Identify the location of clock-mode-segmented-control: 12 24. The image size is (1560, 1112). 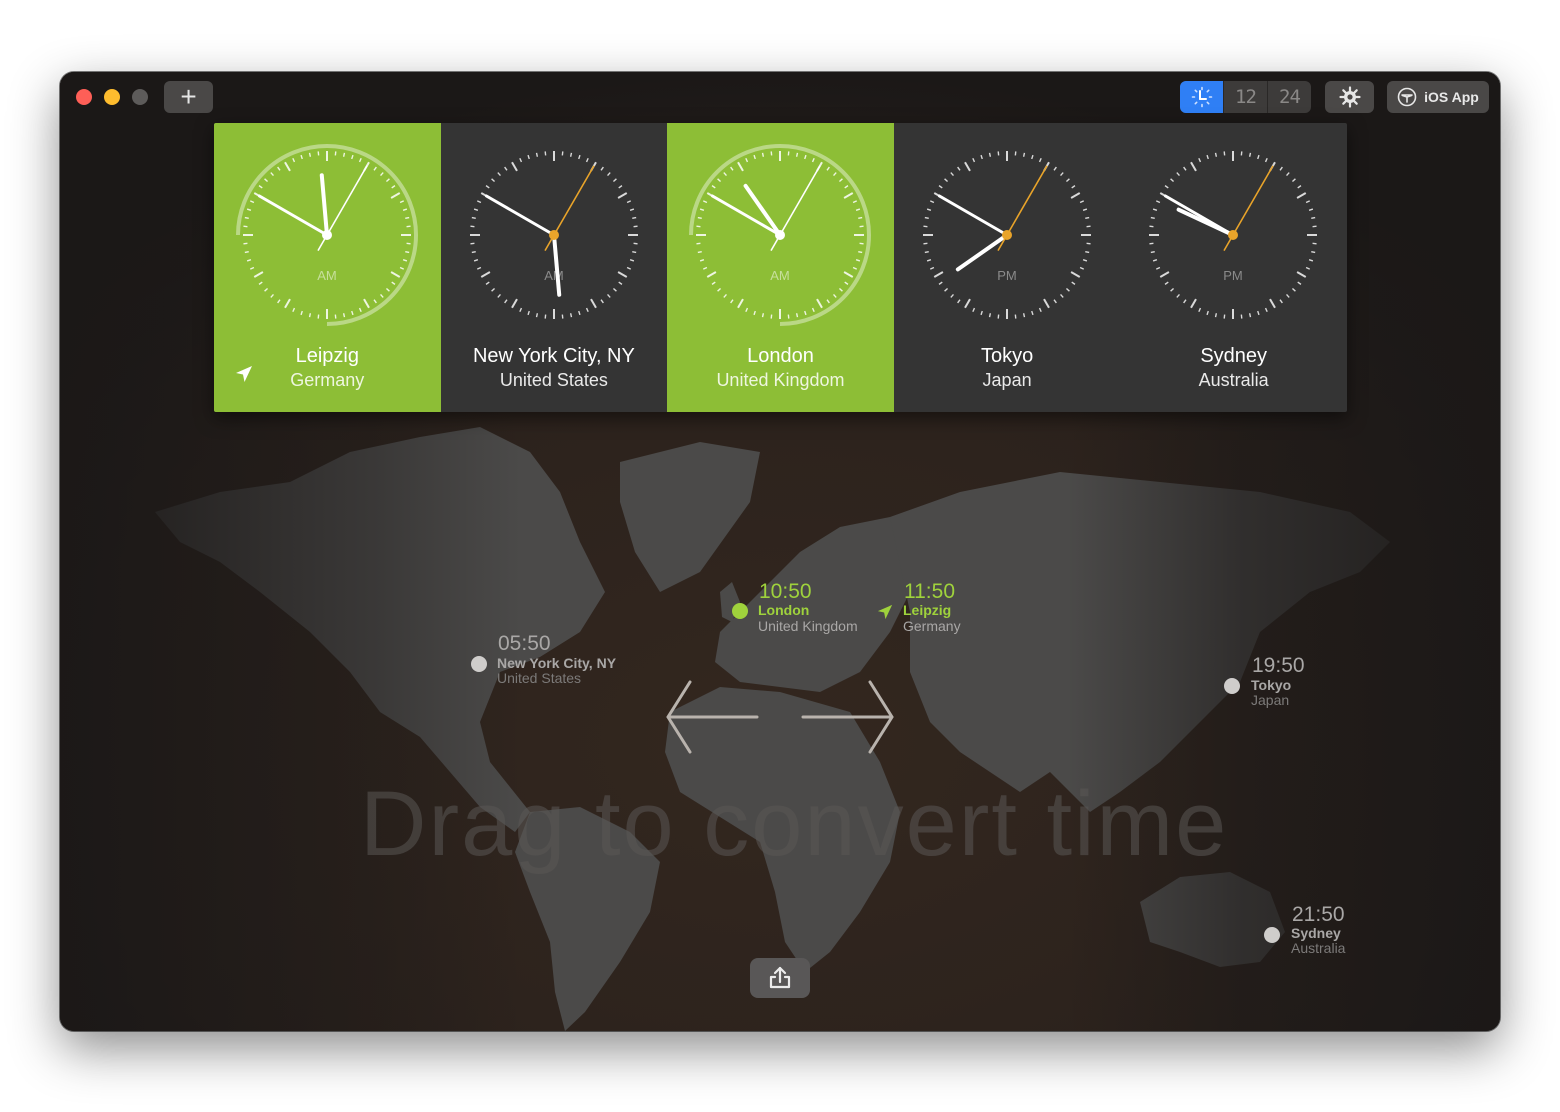
(1245, 97).